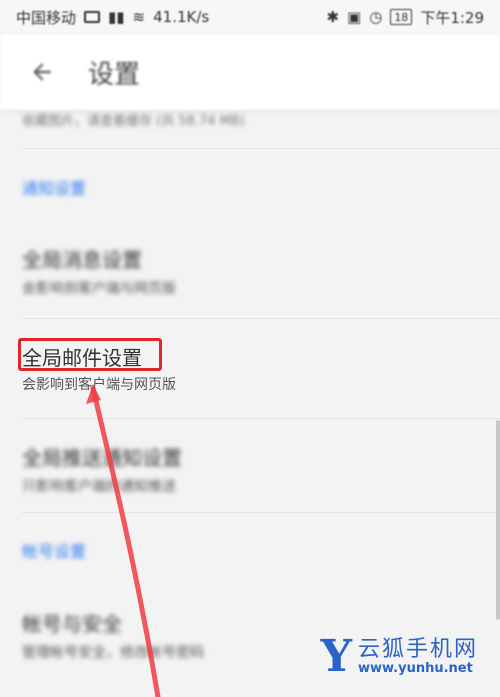 Image resolution: width=500 pixels, height=697 pixels. I want to click on settings-item-subtitle: 只影响客户端的通知推送, so click(99, 487).